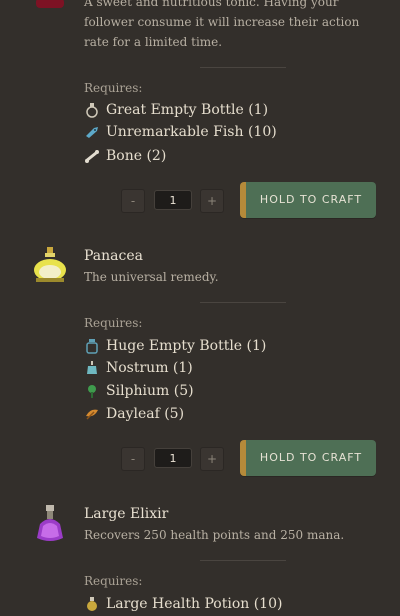 Image resolution: width=400 pixels, height=616 pixels. What do you see at coordinates (92, 368) in the screenshot?
I see `nostrum-icon` at bounding box center [92, 368].